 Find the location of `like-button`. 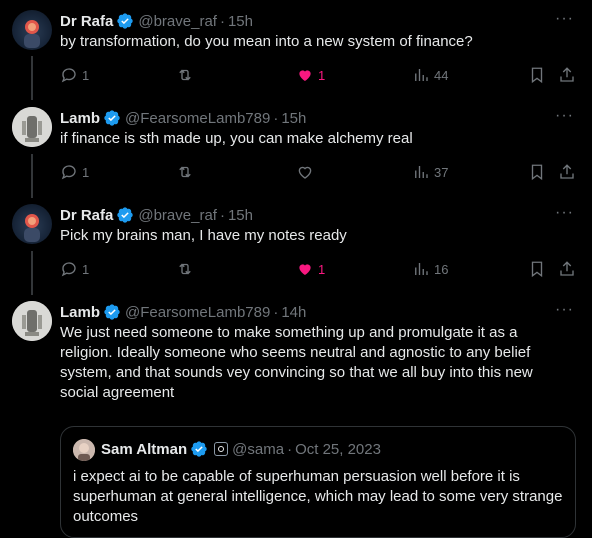

like-button is located at coordinates (307, 172).